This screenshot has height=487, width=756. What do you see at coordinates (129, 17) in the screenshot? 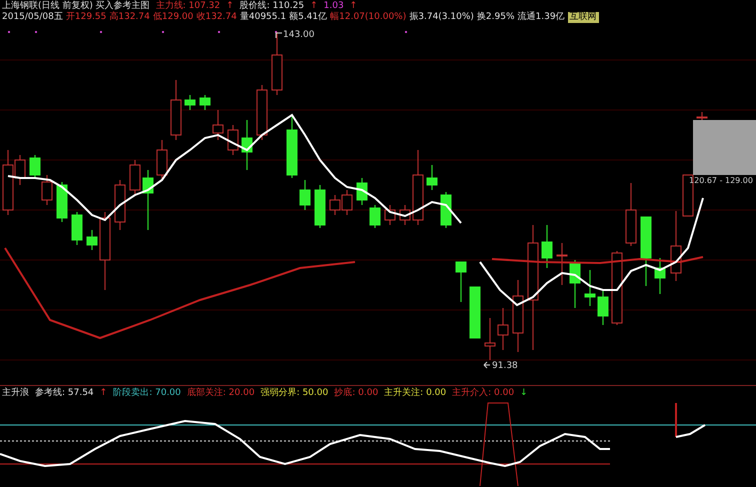
I see `quote-field: 高132.74` at bounding box center [129, 17].